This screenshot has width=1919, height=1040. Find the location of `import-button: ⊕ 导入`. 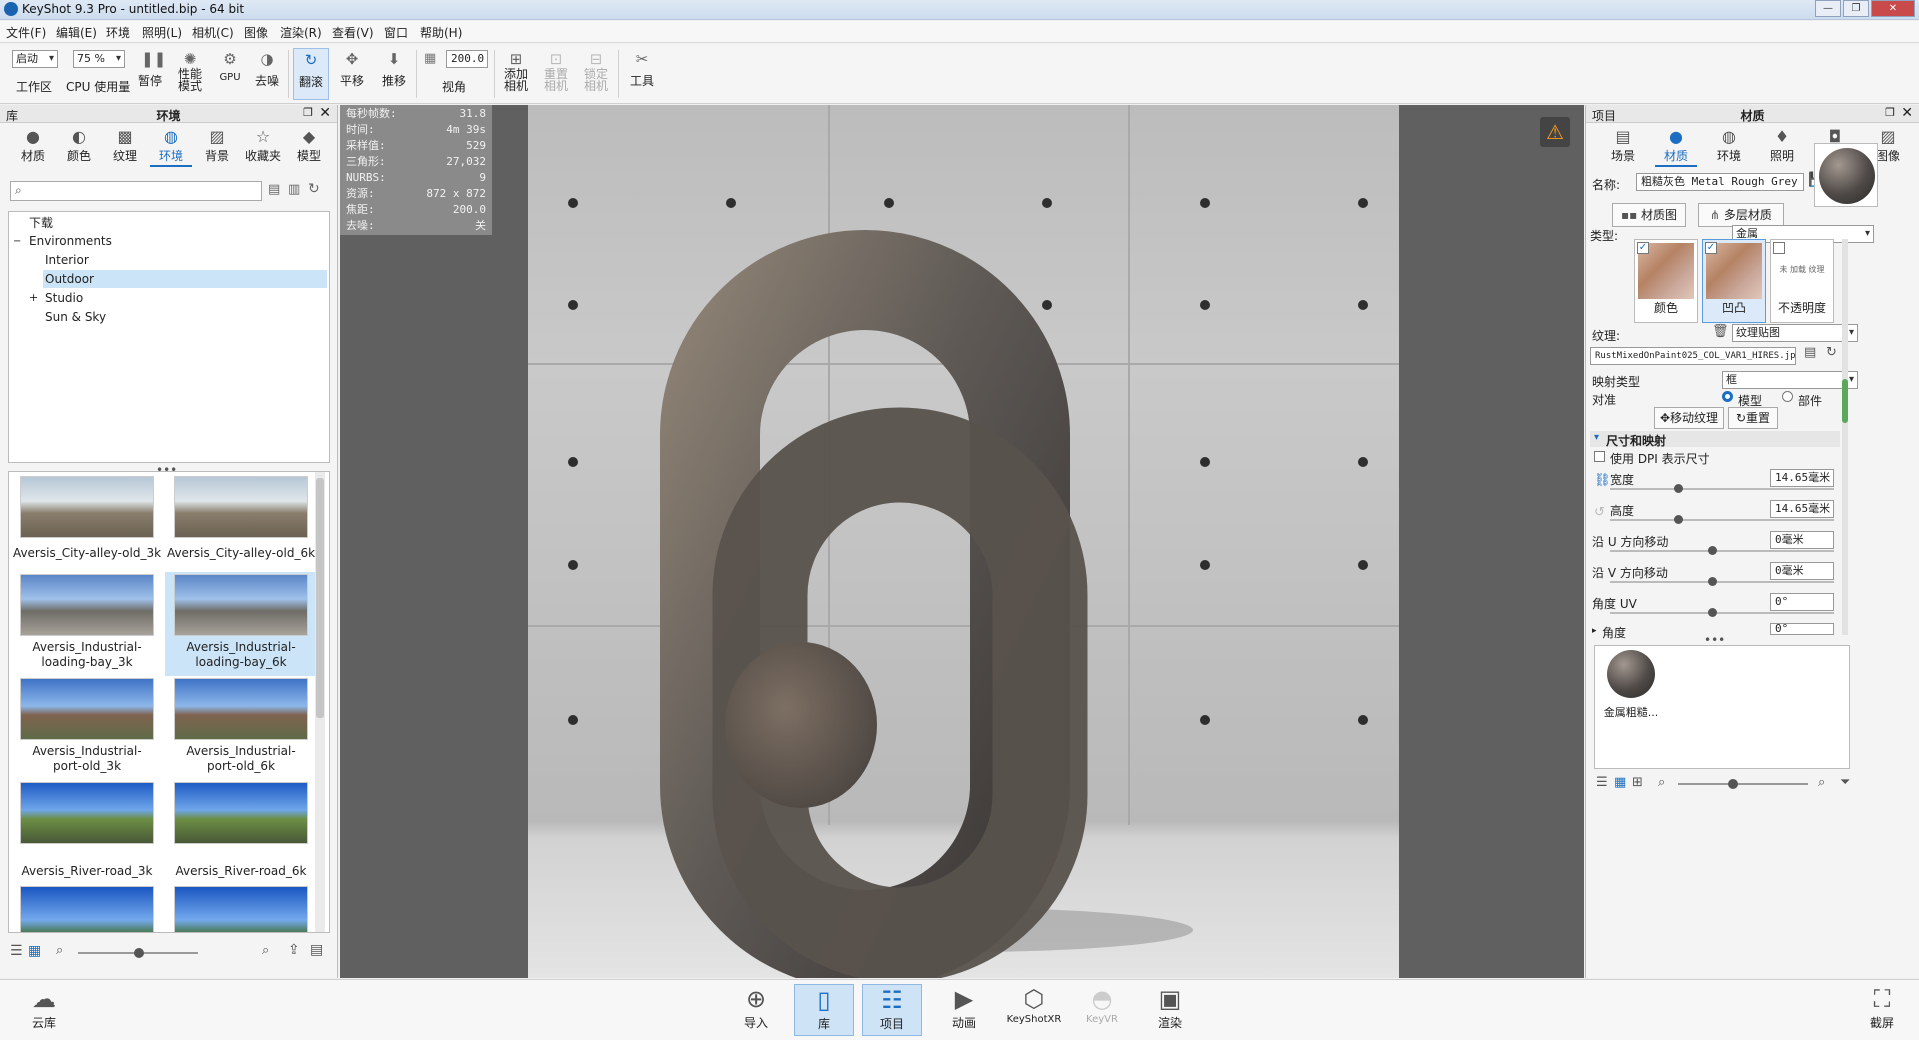

import-button: ⊕ 导入 is located at coordinates (756, 1010).